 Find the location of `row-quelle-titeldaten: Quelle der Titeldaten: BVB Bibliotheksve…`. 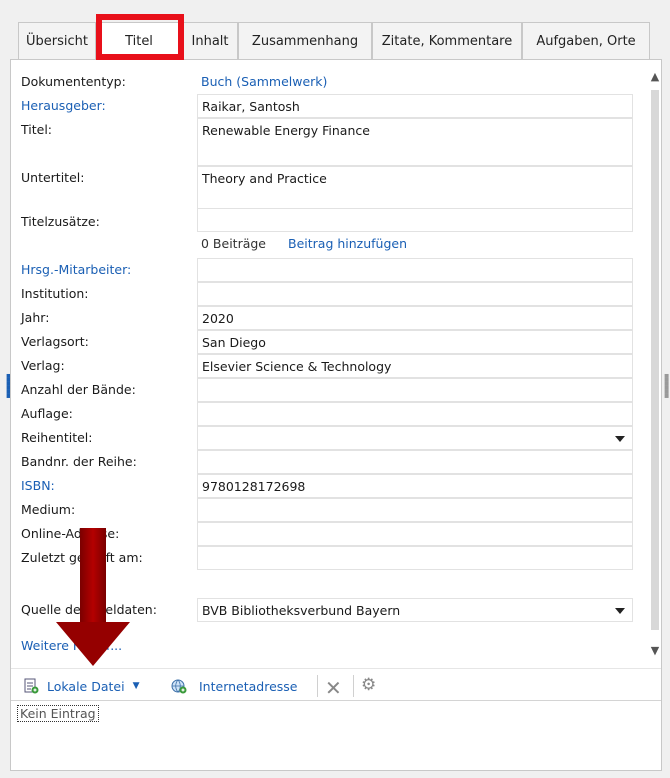

row-quelle-titeldaten: Quelle der Titeldaten: BVB Bibliotheksve… is located at coordinates (336, 610).